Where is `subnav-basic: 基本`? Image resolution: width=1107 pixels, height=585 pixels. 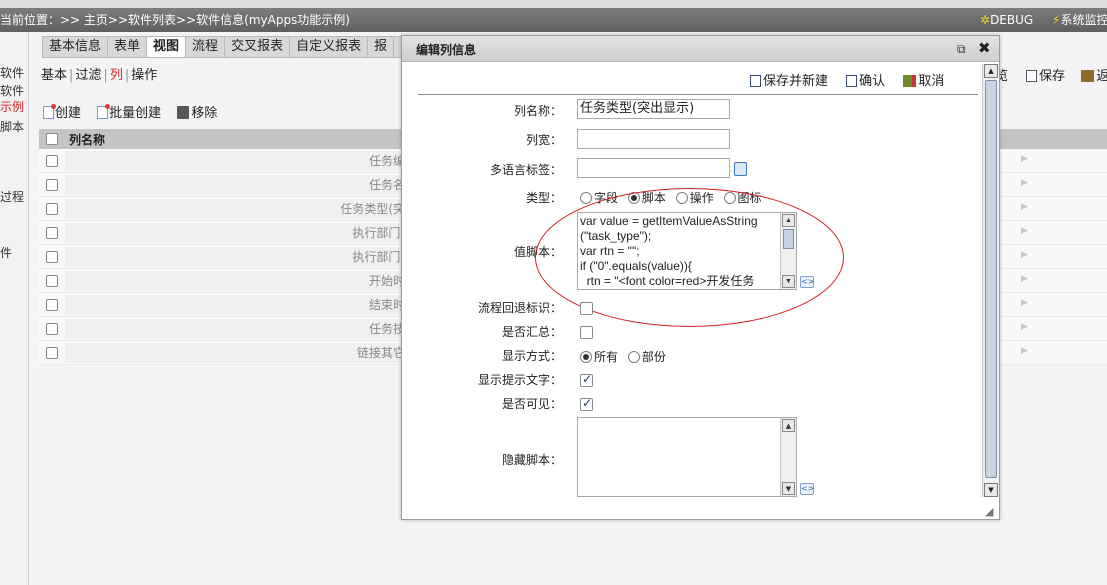 subnav-basic: 基本 is located at coordinates (54, 75).